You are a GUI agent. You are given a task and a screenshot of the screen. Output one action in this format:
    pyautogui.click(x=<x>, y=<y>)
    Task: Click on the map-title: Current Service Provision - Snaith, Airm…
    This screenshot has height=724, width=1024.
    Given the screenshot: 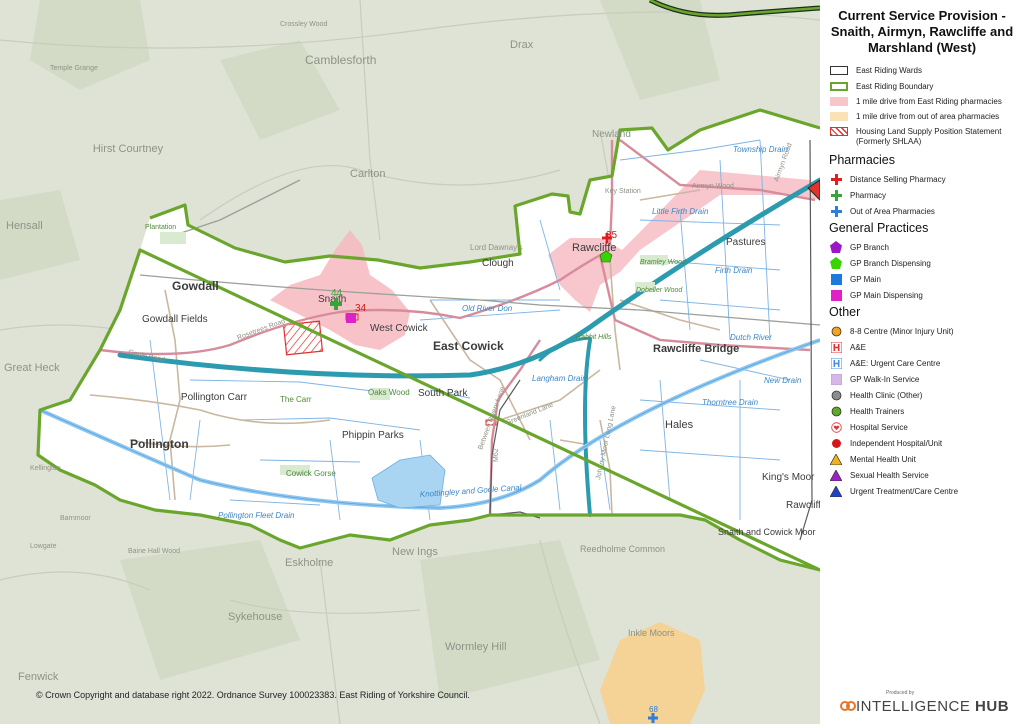 What is the action you would take?
    pyautogui.click(x=922, y=31)
    